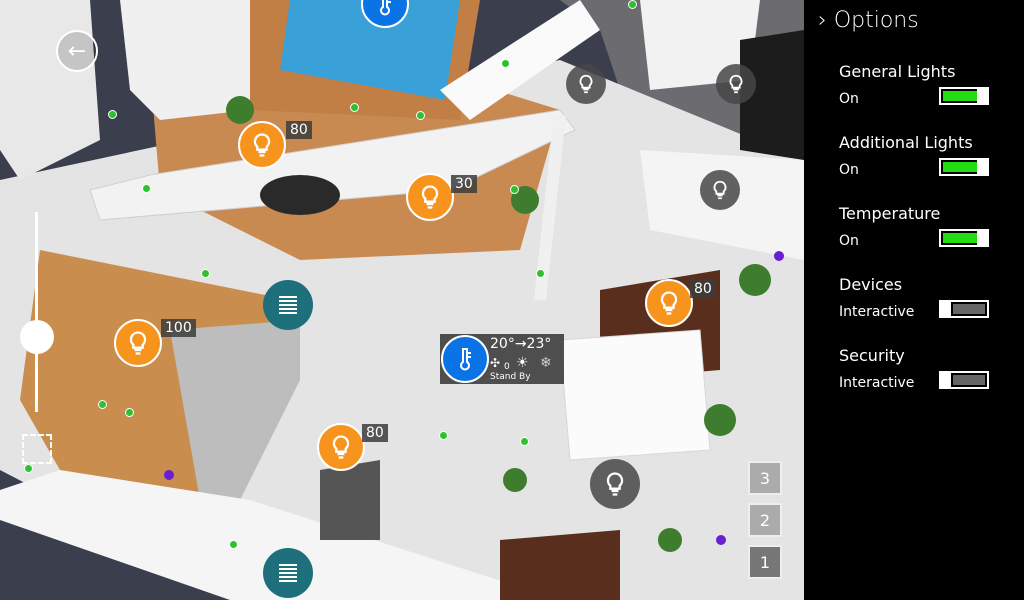  Describe the element at coordinates (465, 359) in the screenshot. I see `thermometer-icon` at that location.